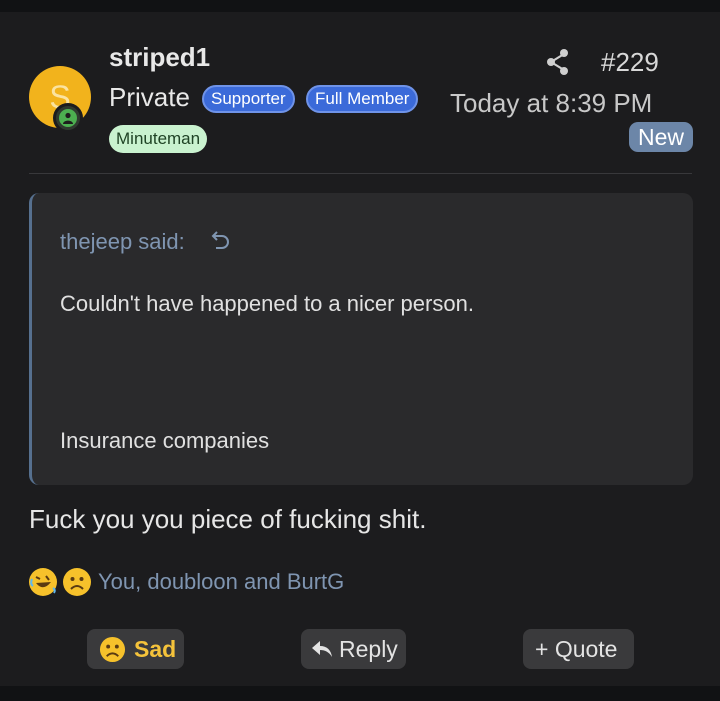  What do you see at coordinates (362, 99) in the screenshot?
I see `badge-full-member: Full Member` at bounding box center [362, 99].